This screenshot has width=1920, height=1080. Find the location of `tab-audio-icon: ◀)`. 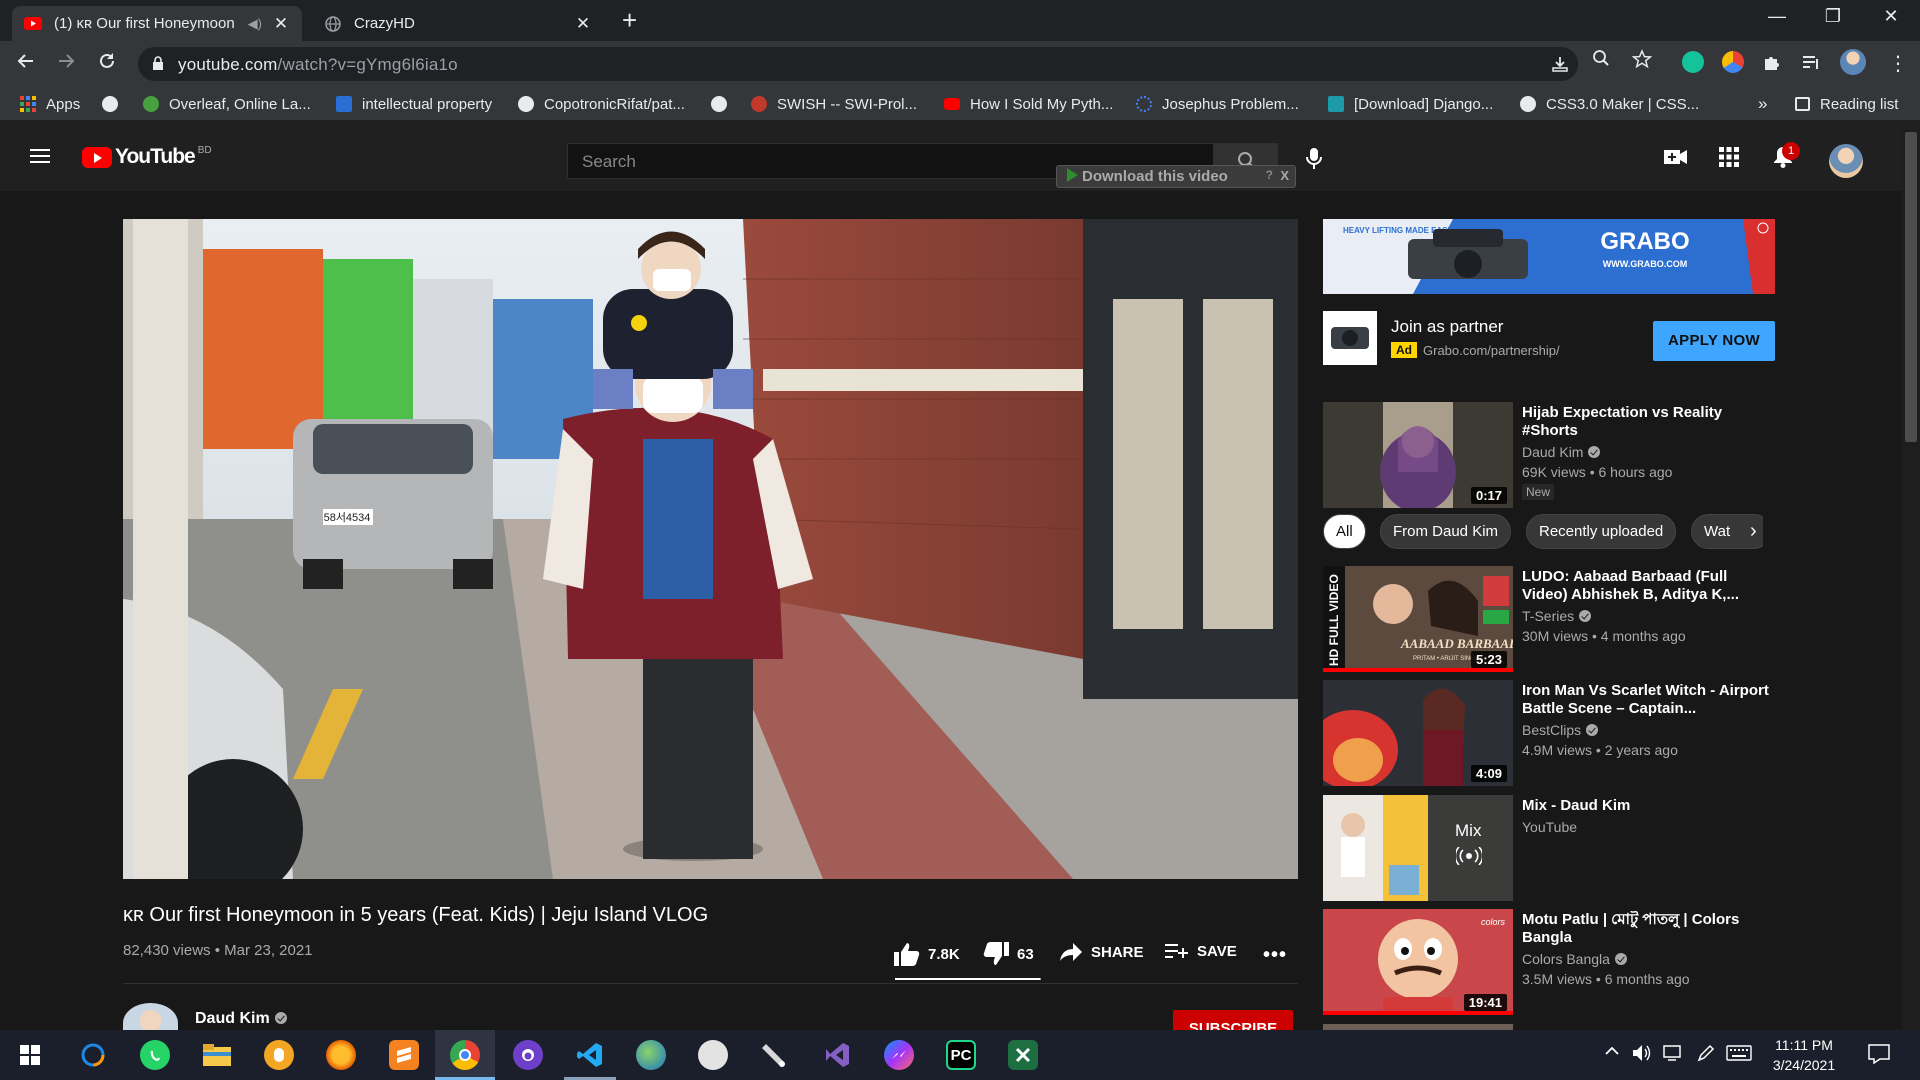

tab-audio-icon: ◀) is located at coordinates (255, 24).